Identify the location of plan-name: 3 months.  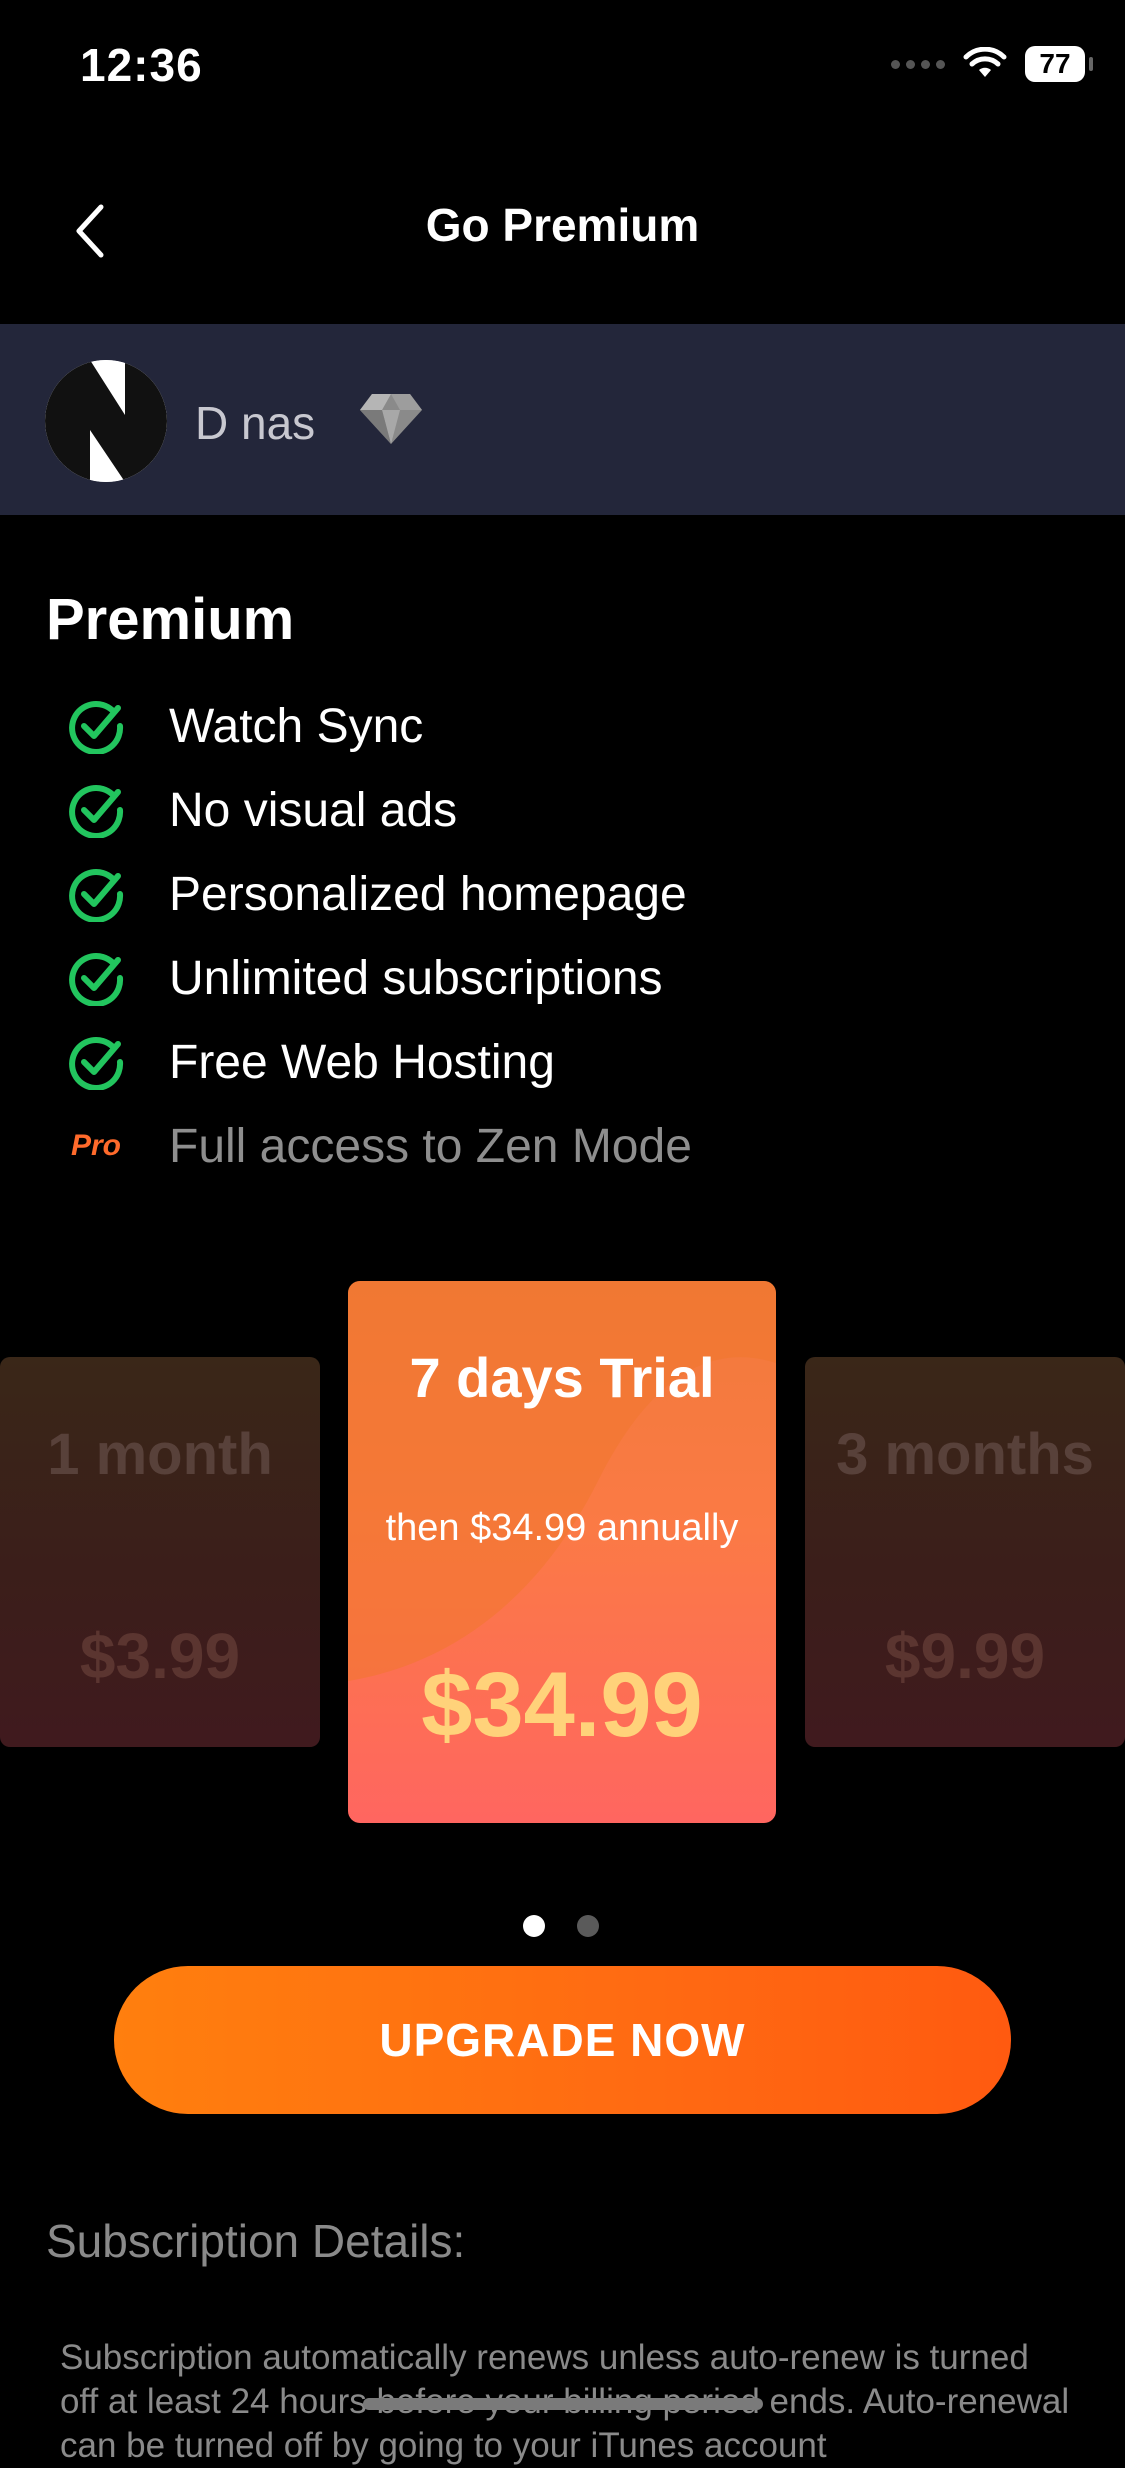
(965, 1454).